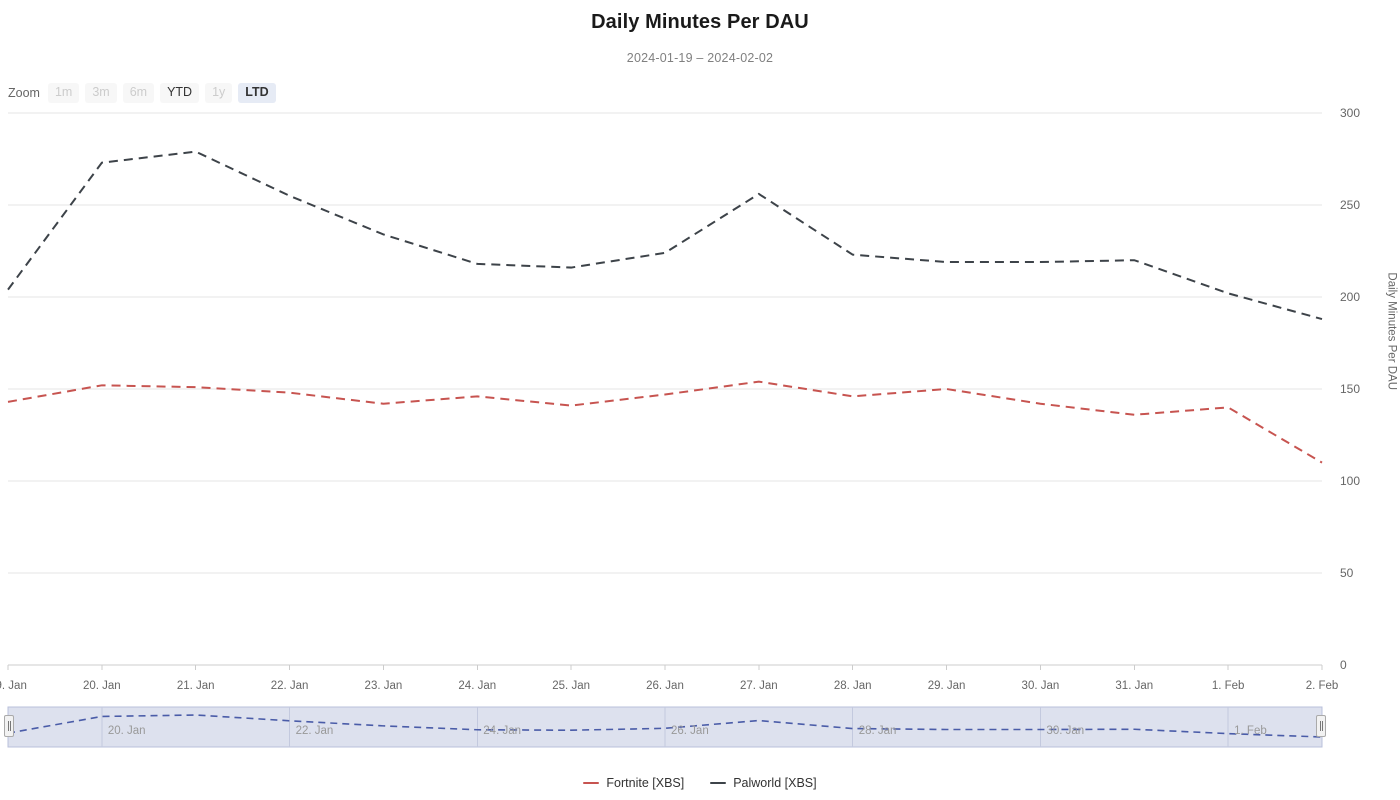  What do you see at coordinates (289, 686) in the screenshot?
I see `x-tick-label: 22. Jan` at bounding box center [289, 686].